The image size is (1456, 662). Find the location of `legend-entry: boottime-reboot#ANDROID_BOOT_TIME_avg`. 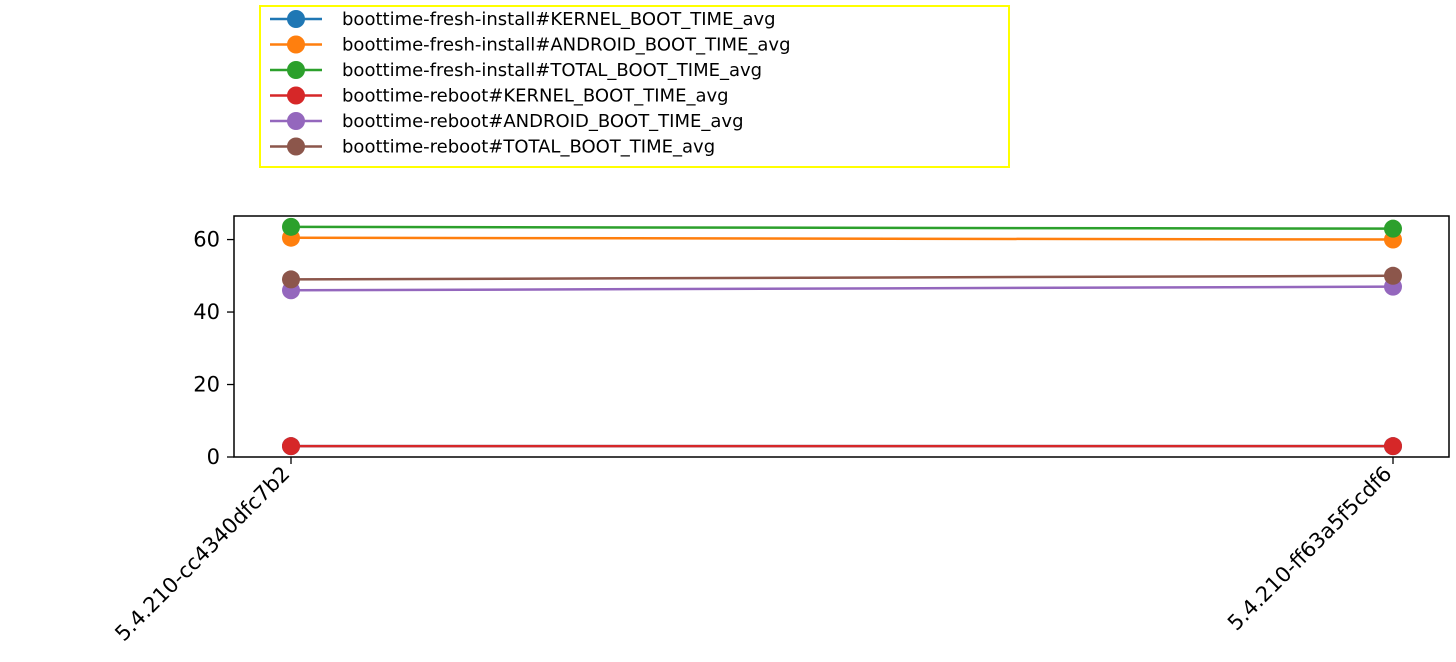

legend-entry: boottime-reboot#ANDROID_BOOT_TIME_avg is located at coordinates (507, 121).